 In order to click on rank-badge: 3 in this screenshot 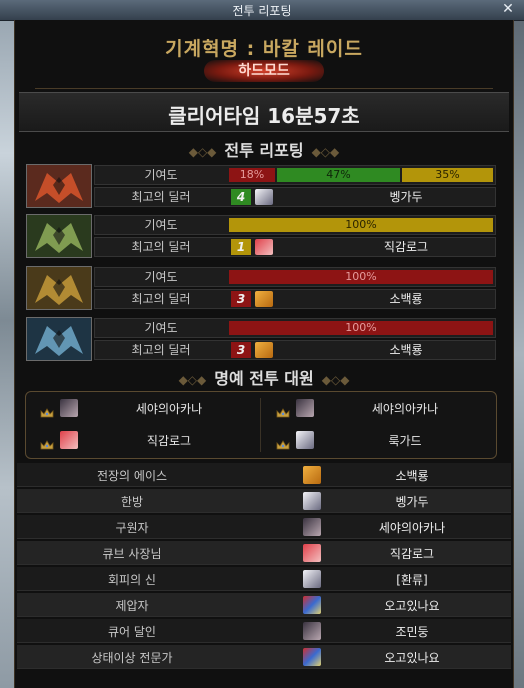, I will do `click(241, 299)`.